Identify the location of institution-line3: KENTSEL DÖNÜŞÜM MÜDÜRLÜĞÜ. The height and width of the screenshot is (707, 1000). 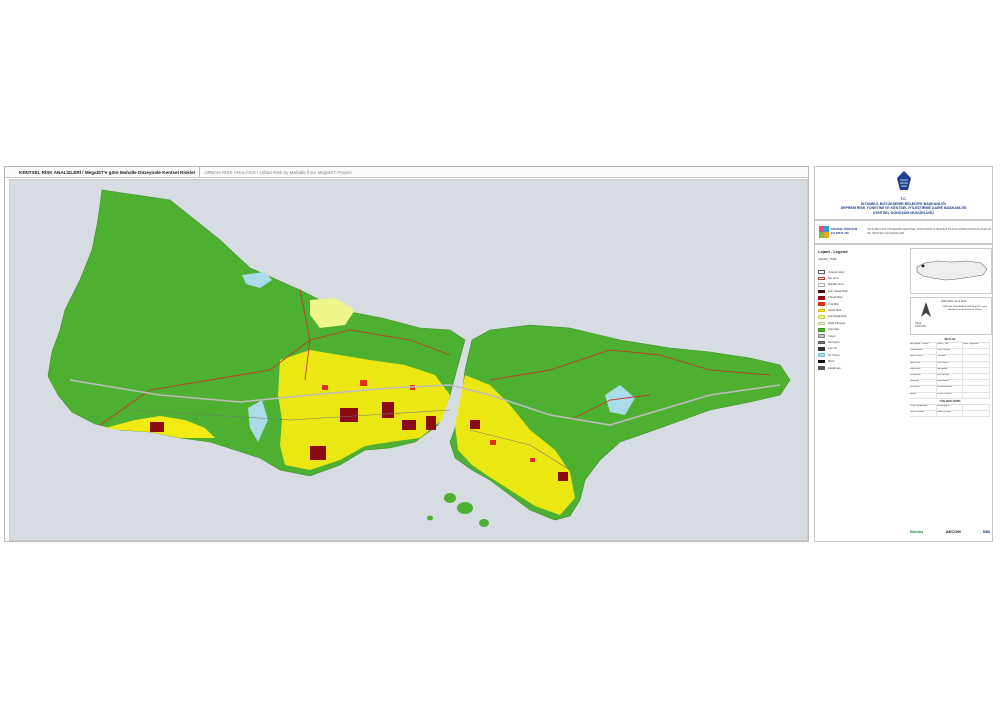
(903, 212).